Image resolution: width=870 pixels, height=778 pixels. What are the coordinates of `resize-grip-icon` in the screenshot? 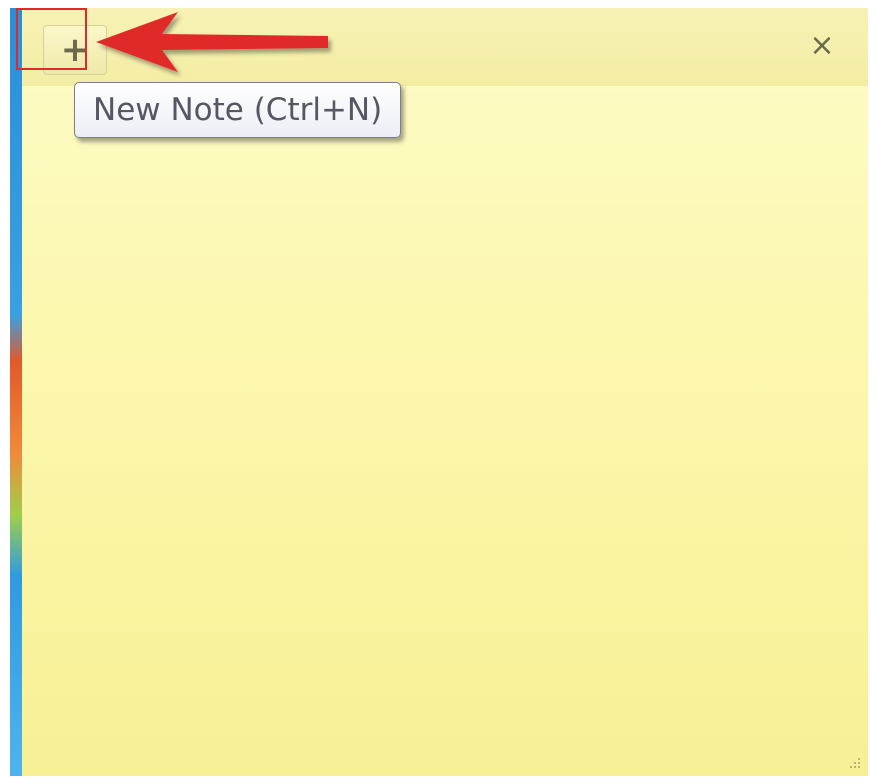 It's located at (854, 762).